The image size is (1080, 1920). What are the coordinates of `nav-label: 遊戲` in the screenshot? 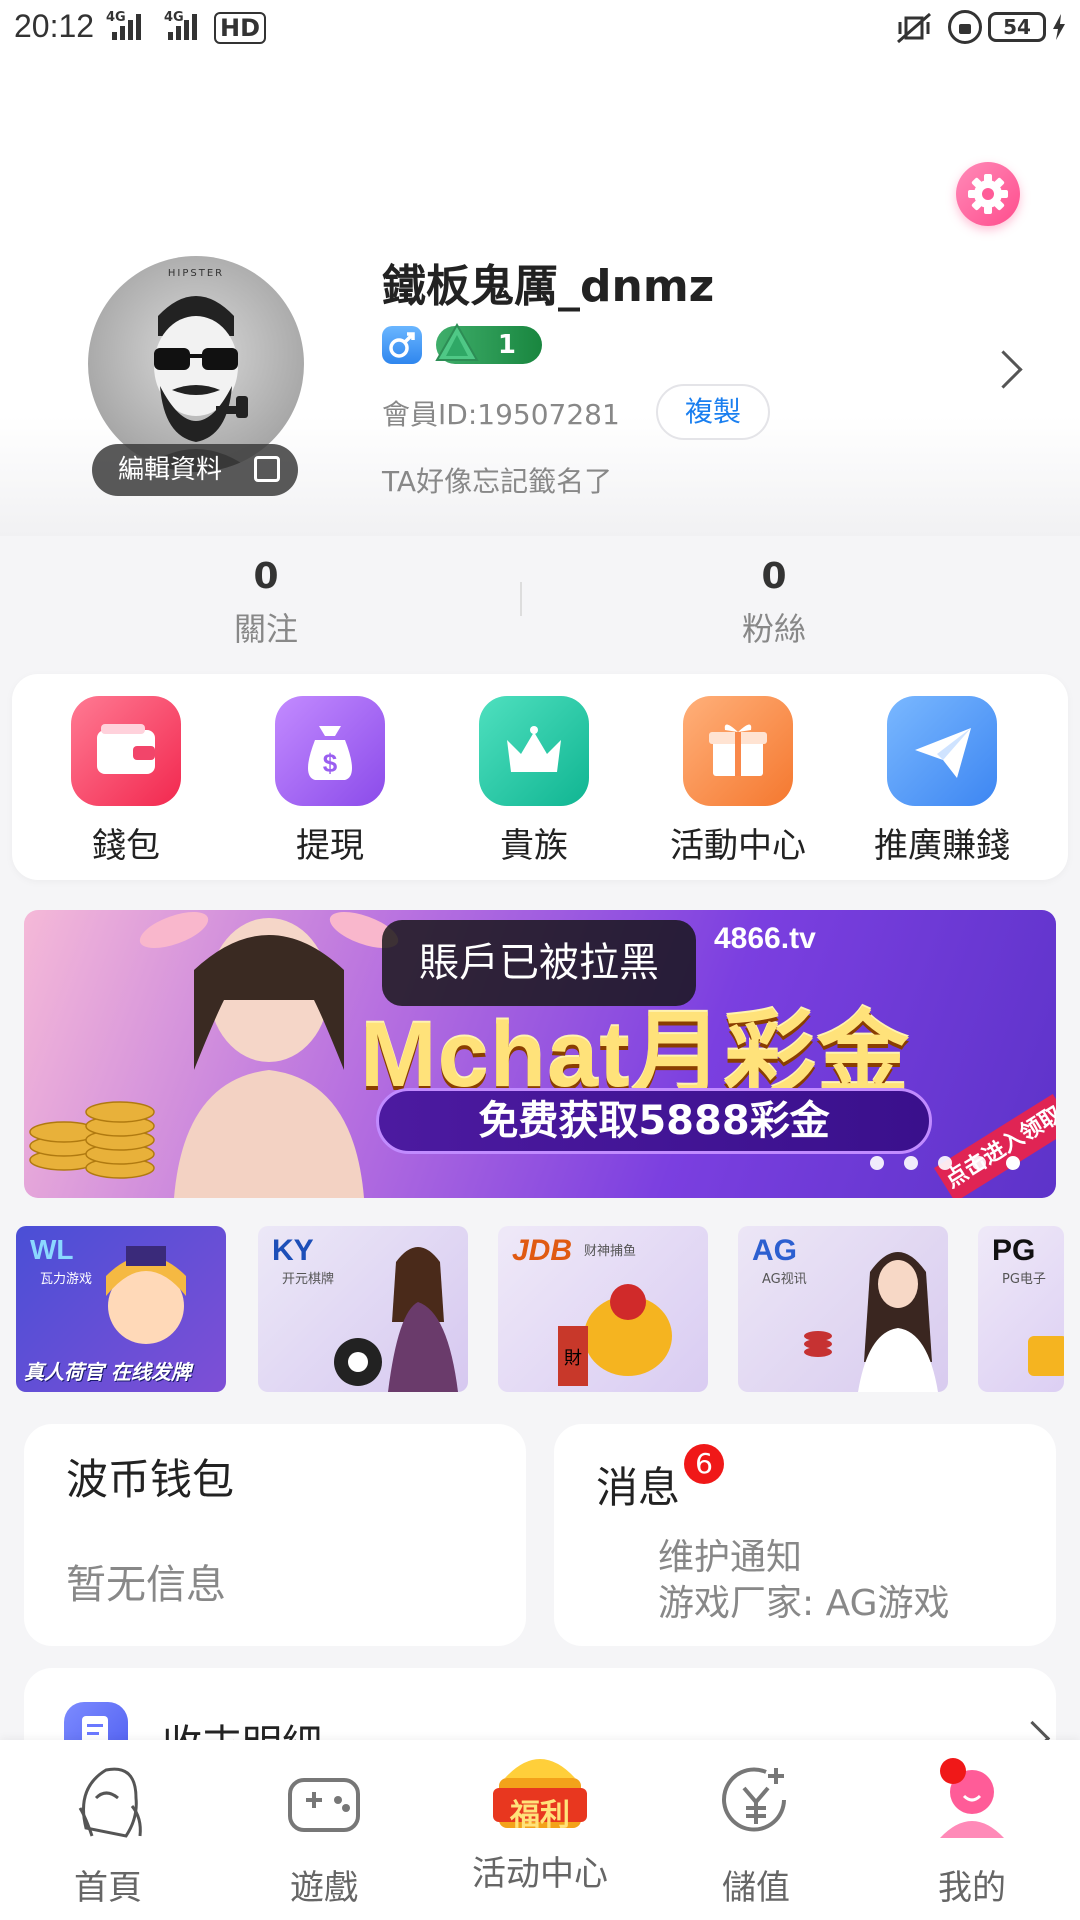 It's located at (324, 1888).